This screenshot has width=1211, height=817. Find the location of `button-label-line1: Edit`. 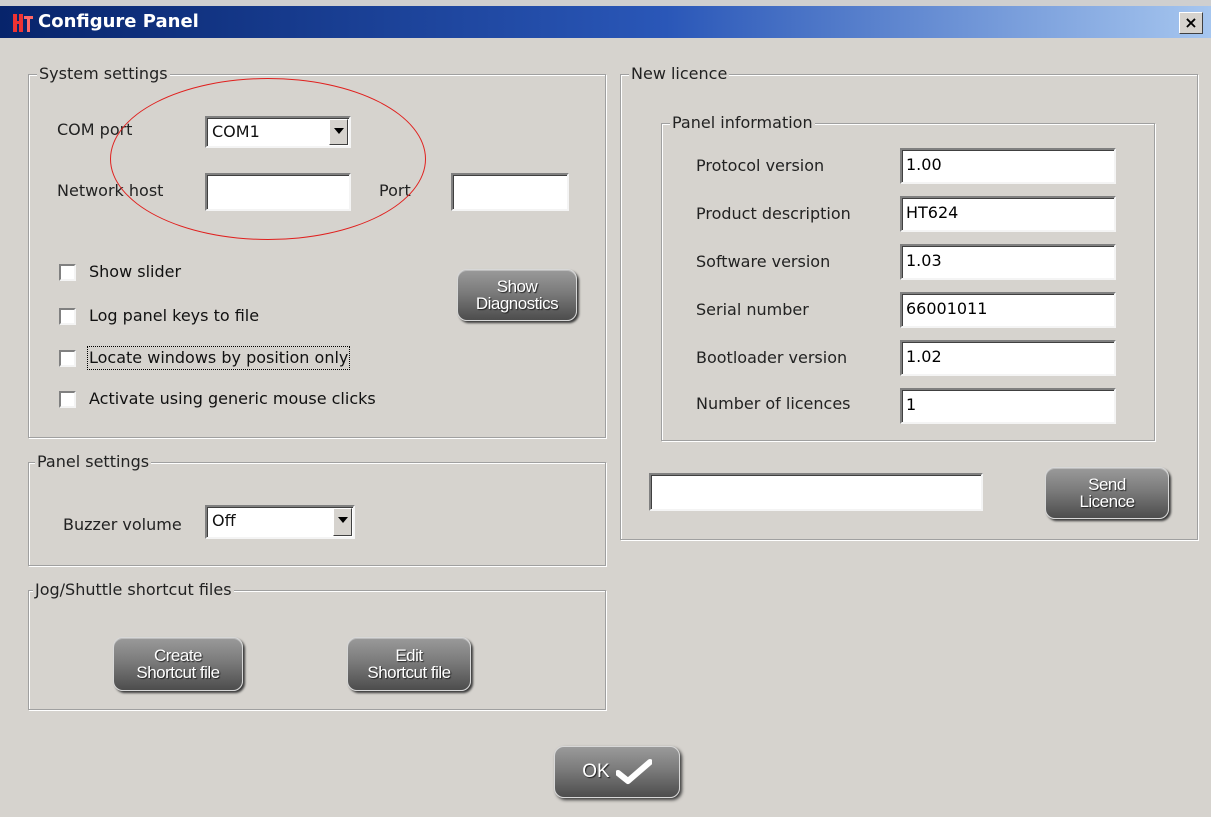

button-label-line1: Edit is located at coordinates (409, 655).